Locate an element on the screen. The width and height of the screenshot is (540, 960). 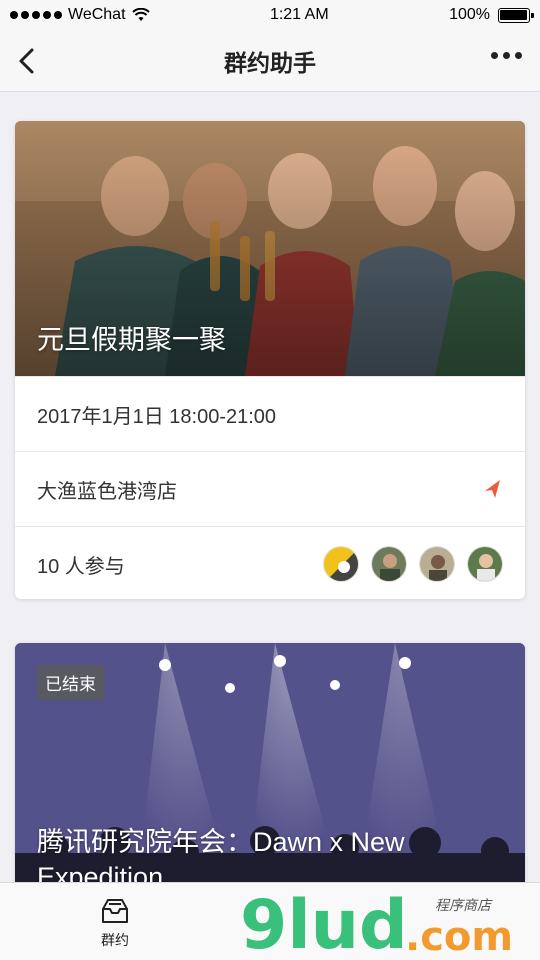
watermark-logo: 9lud .com 程序商店 is located at coordinates (385, 923).